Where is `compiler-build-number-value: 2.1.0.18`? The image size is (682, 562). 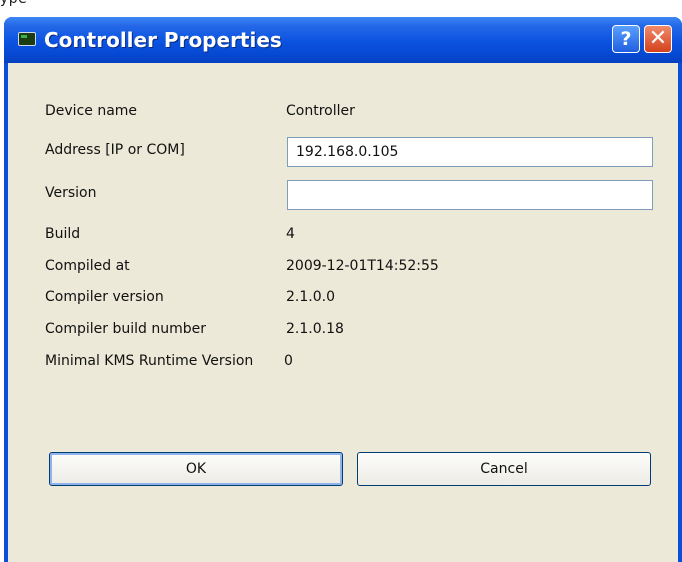 compiler-build-number-value: 2.1.0.18 is located at coordinates (315, 329).